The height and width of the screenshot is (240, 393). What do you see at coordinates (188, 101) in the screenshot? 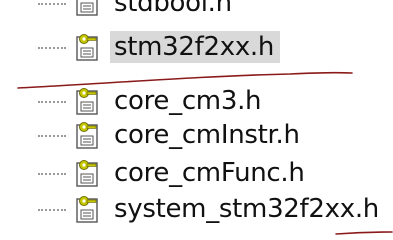
I see `file-name-label: core_cm3.h` at bounding box center [188, 101].